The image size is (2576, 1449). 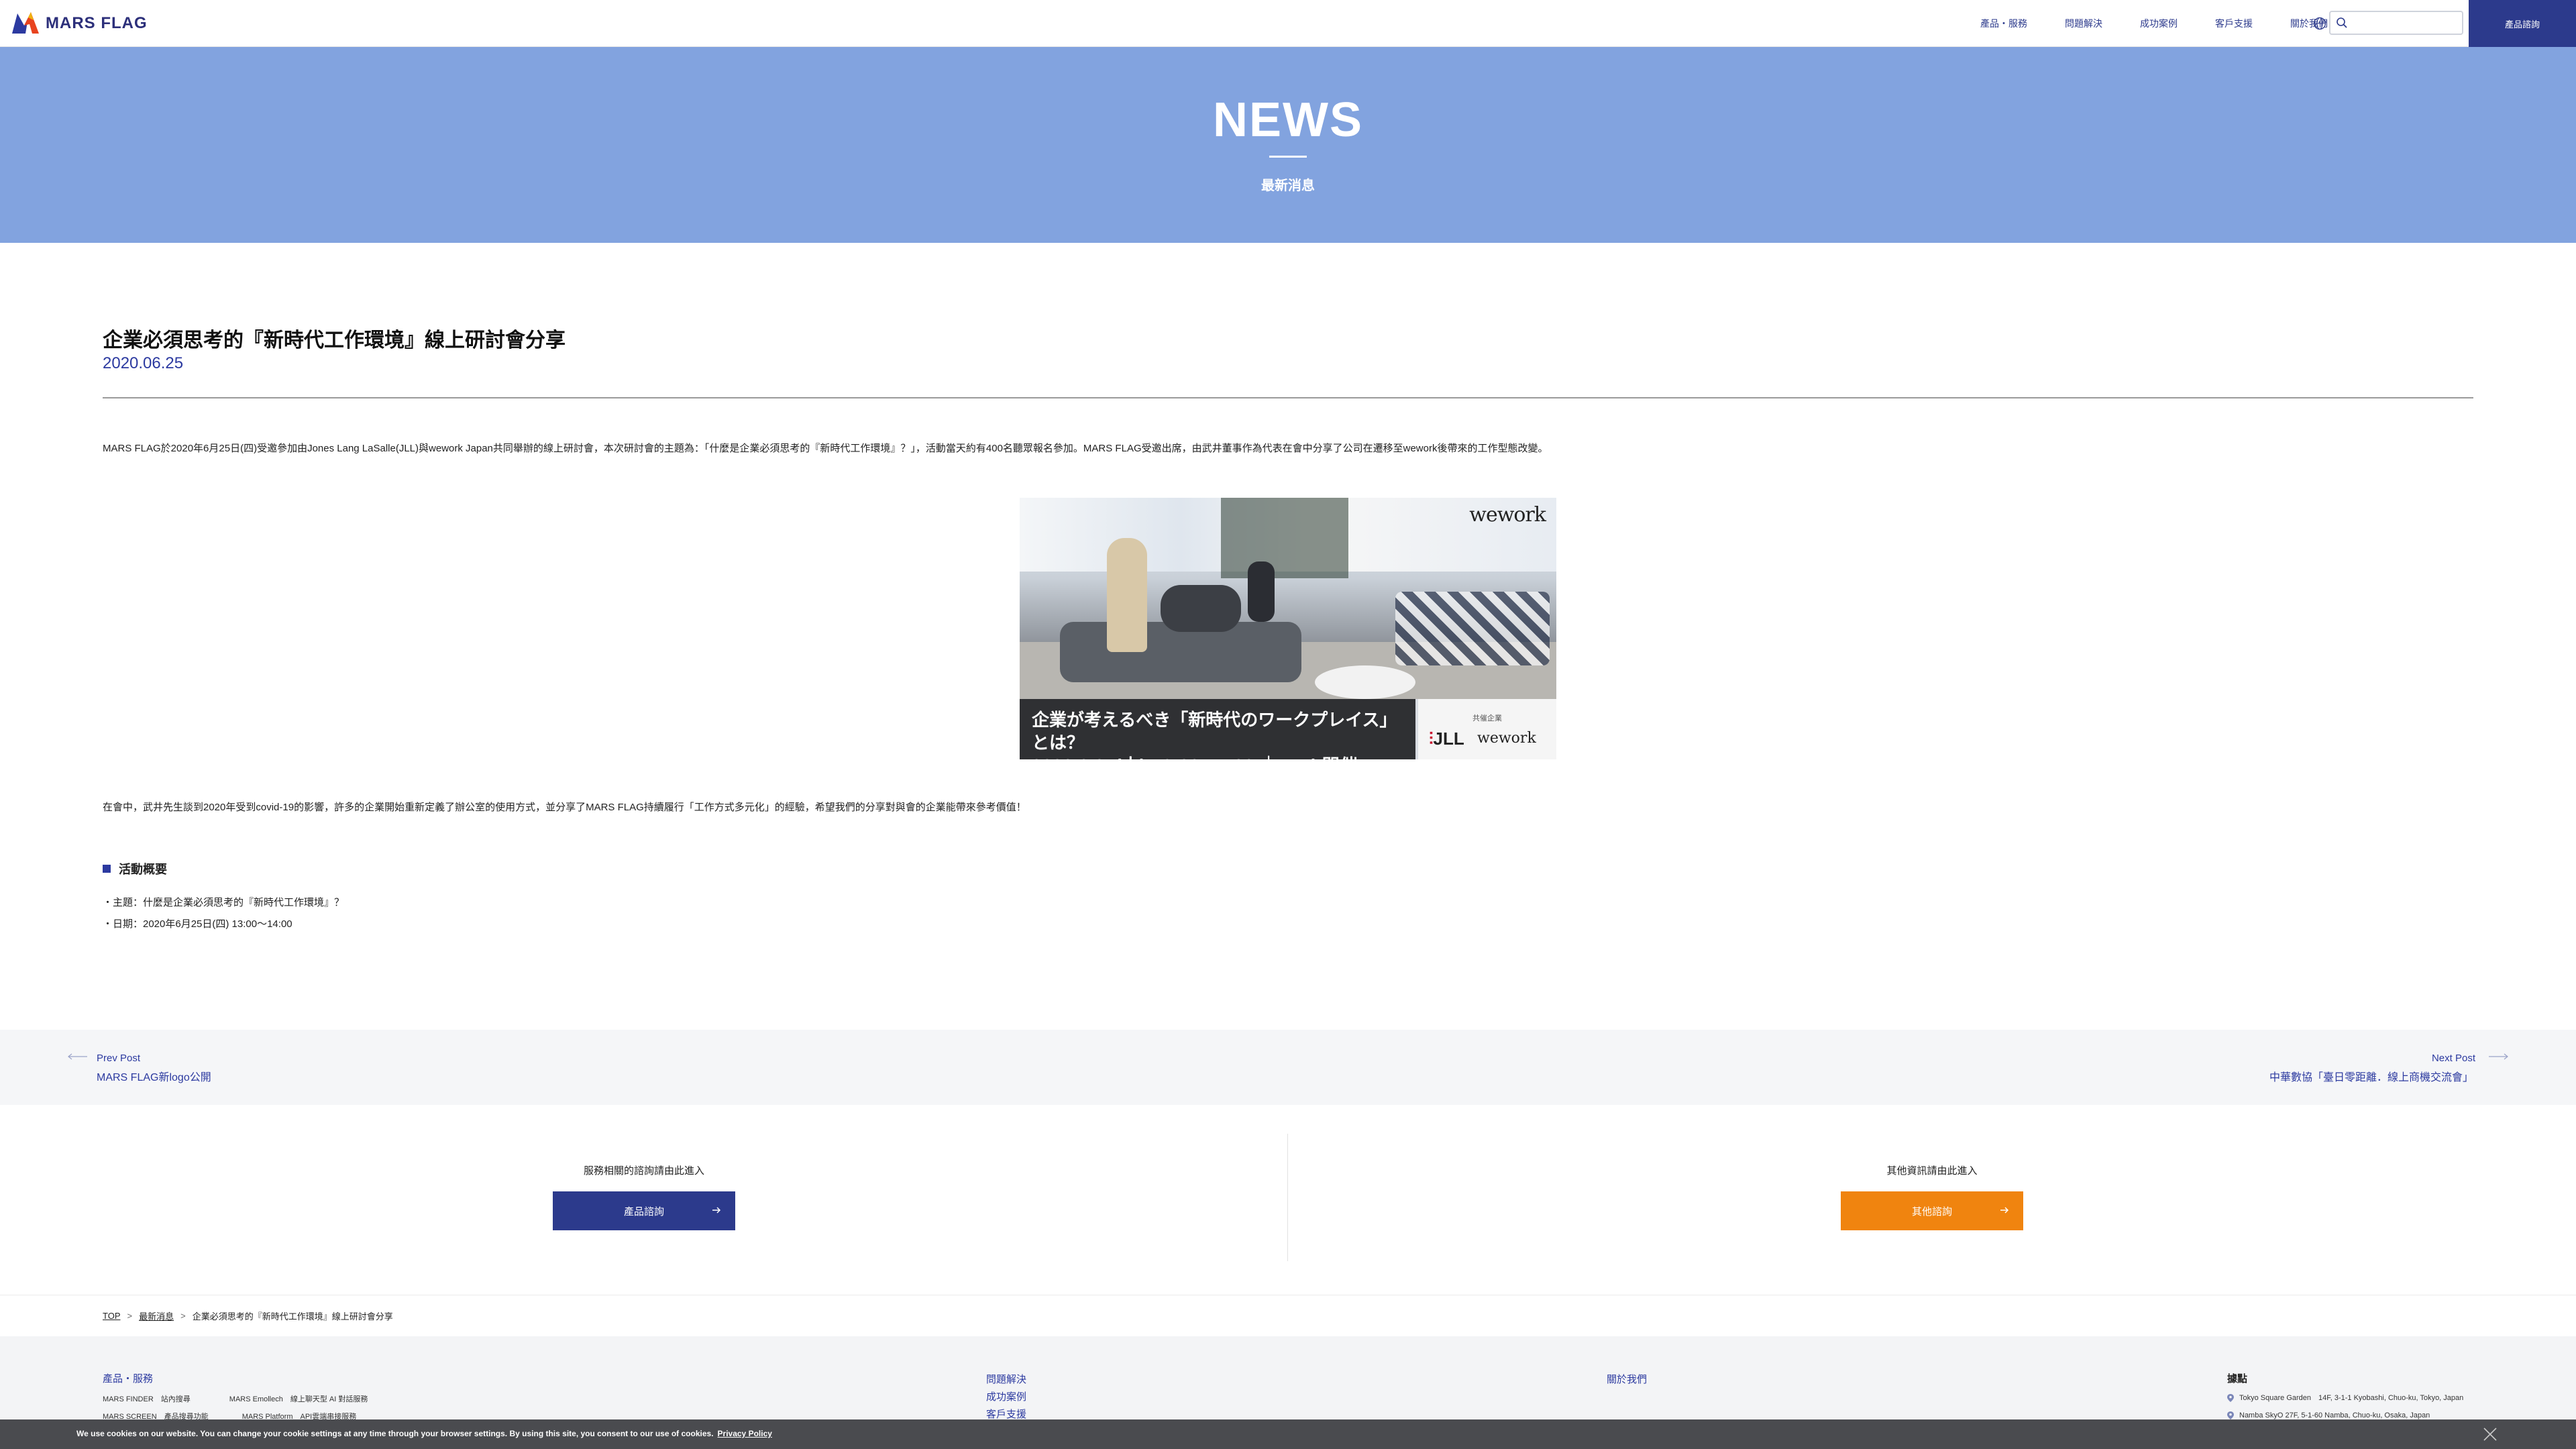 What do you see at coordinates (197, 924) in the screenshot?
I see `detail-date: ・日期：2020年6月25日(四) 13:00～14:00` at bounding box center [197, 924].